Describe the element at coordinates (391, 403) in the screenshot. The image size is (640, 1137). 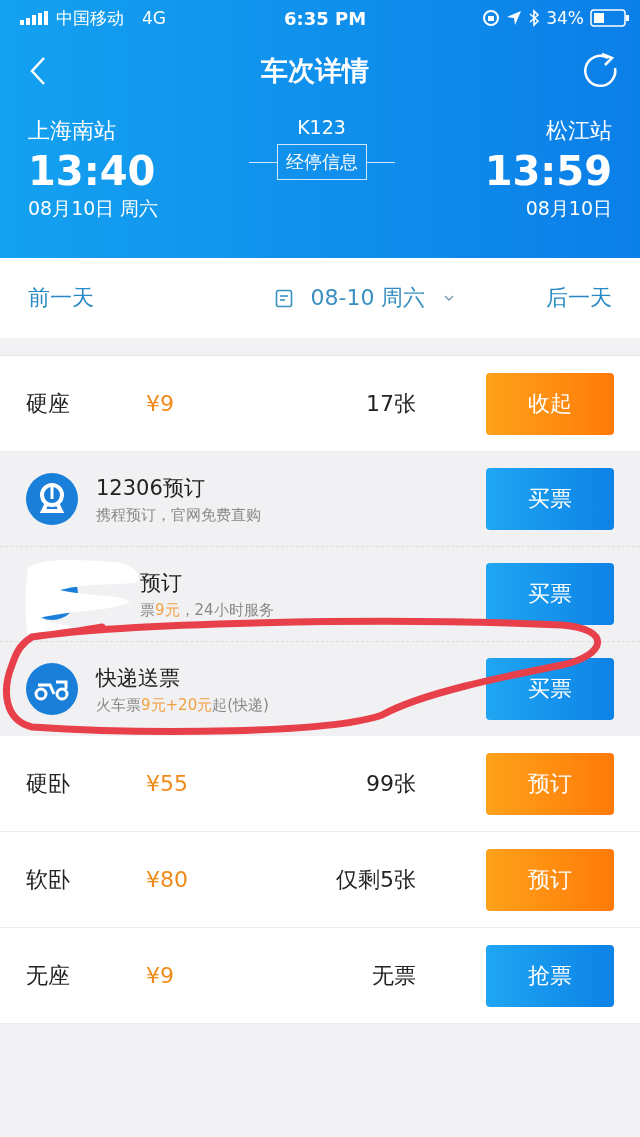
I see `ticket-count: 17张` at that location.